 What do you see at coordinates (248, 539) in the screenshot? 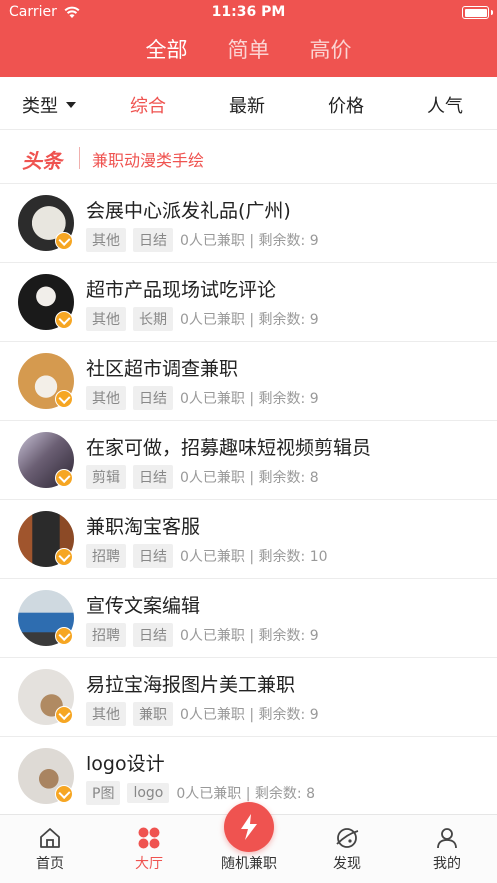
I see `list-item: 兼职淘宝客服 招聘 日结 0人已兼职 | 剩余数: 10` at bounding box center [248, 539].